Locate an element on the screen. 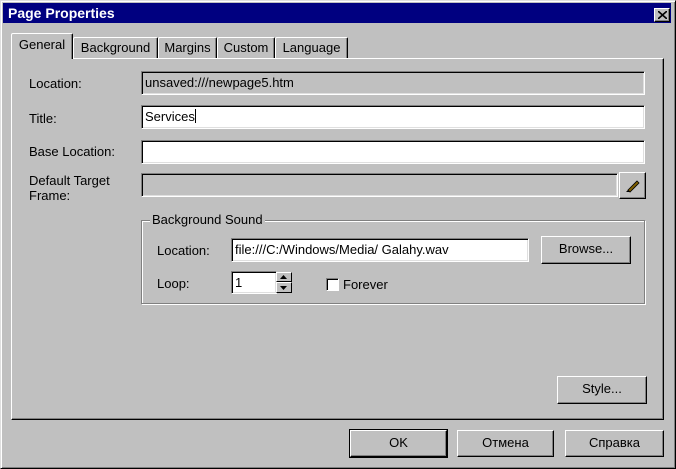 The height and width of the screenshot is (469, 676). location-label: Location: is located at coordinates (55, 83).